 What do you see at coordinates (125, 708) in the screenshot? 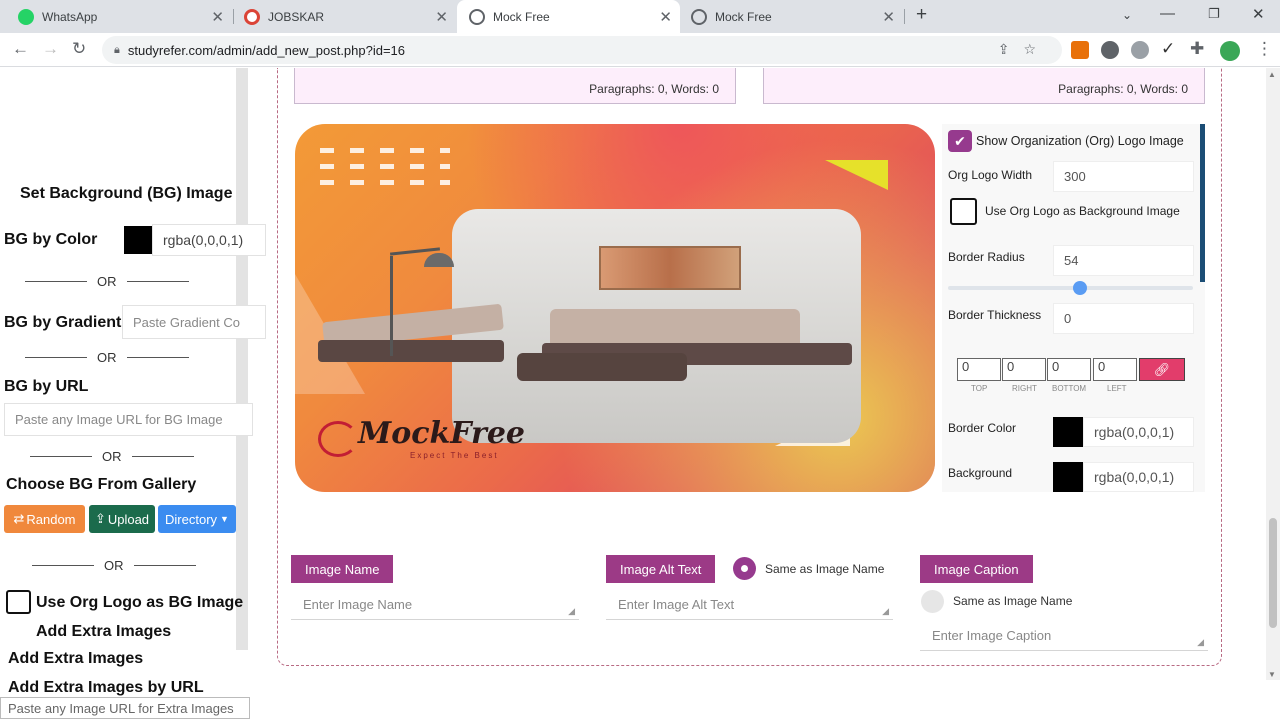
I see `extra-url-input: Paste any Image URL for Extra Images` at bounding box center [125, 708].